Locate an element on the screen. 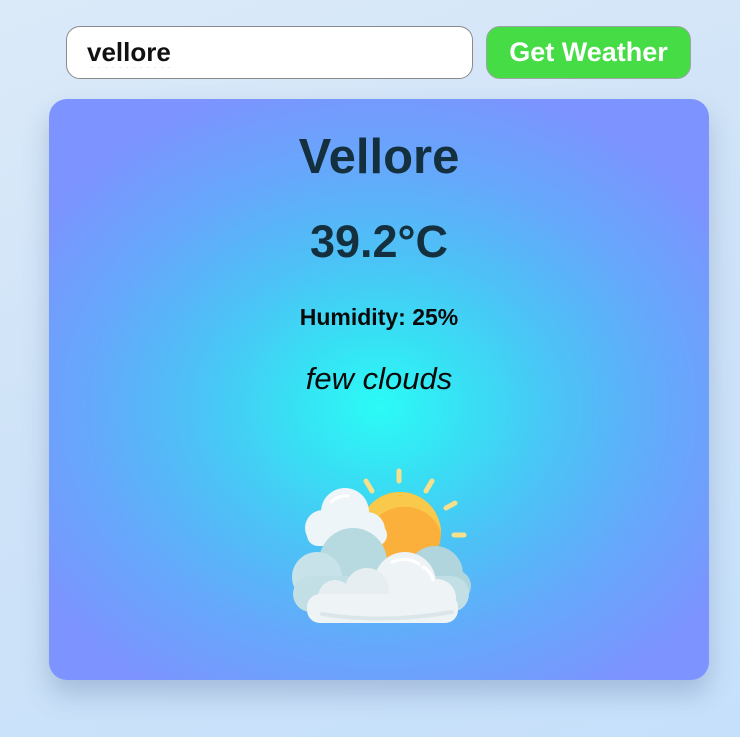 Image resolution: width=740 pixels, height=737 pixels. city-name: Vellore is located at coordinates (379, 157).